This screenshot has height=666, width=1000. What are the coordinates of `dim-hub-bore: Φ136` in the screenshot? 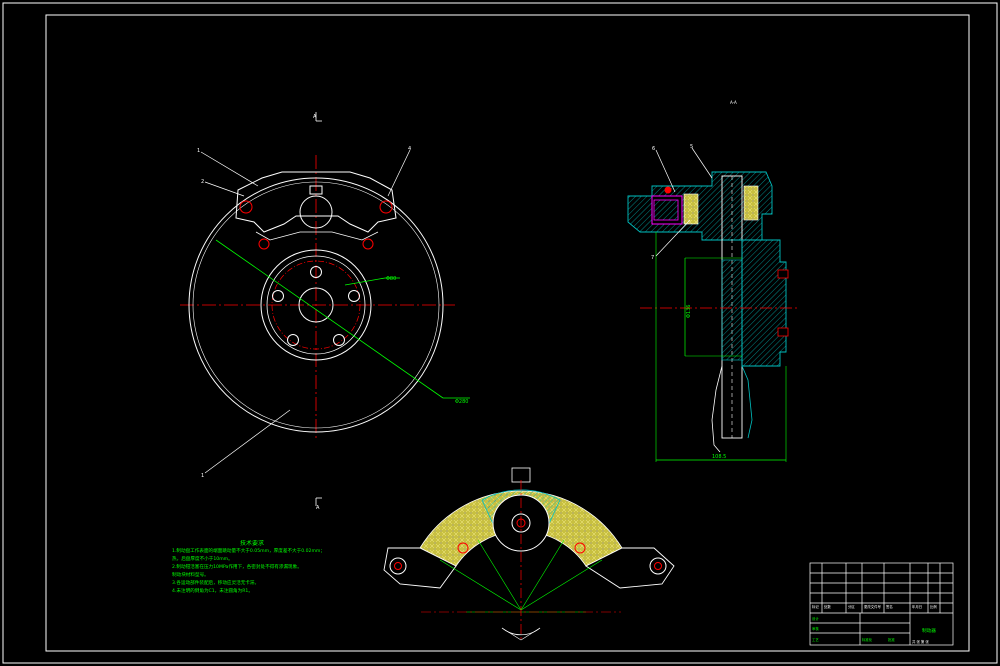 It's located at (689, 311).